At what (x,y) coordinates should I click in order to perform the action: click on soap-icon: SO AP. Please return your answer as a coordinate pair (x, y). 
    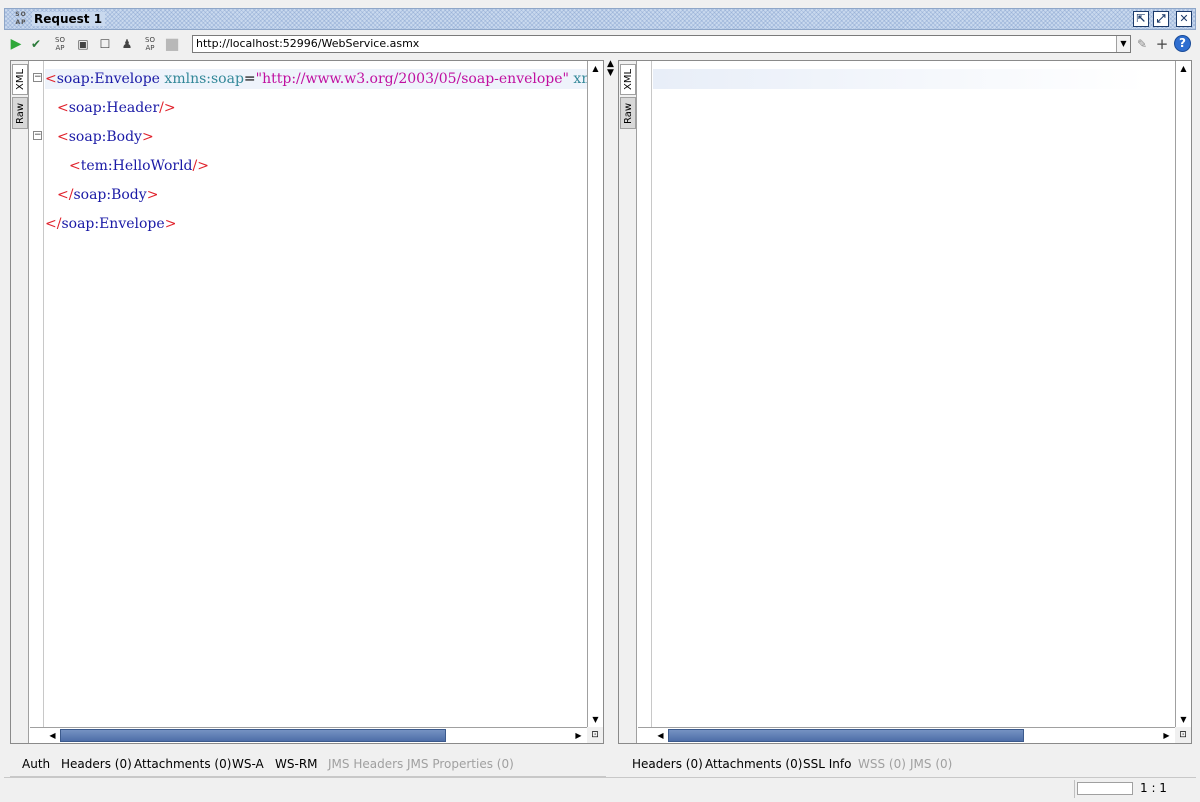
    Looking at the image, I should click on (21, 18).